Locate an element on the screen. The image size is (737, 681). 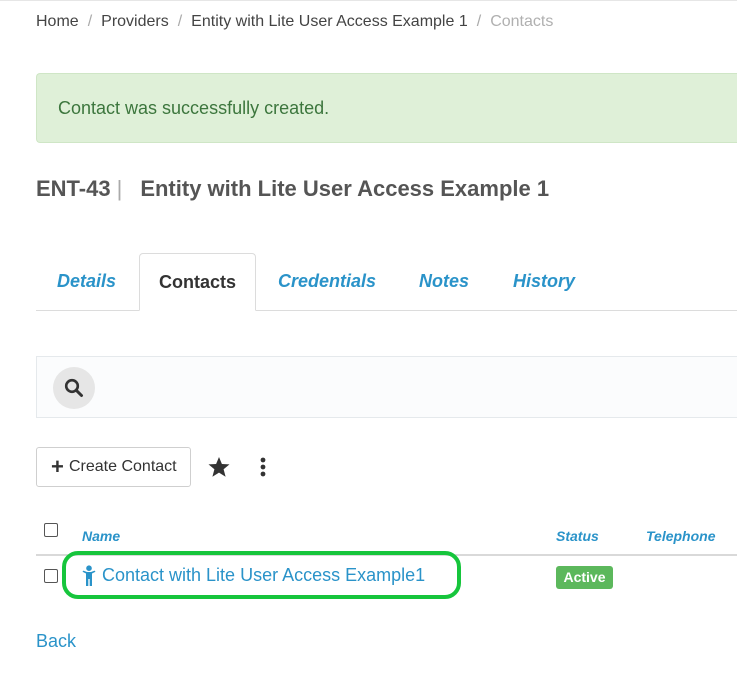
more-actions-button is located at coordinates (263, 470).